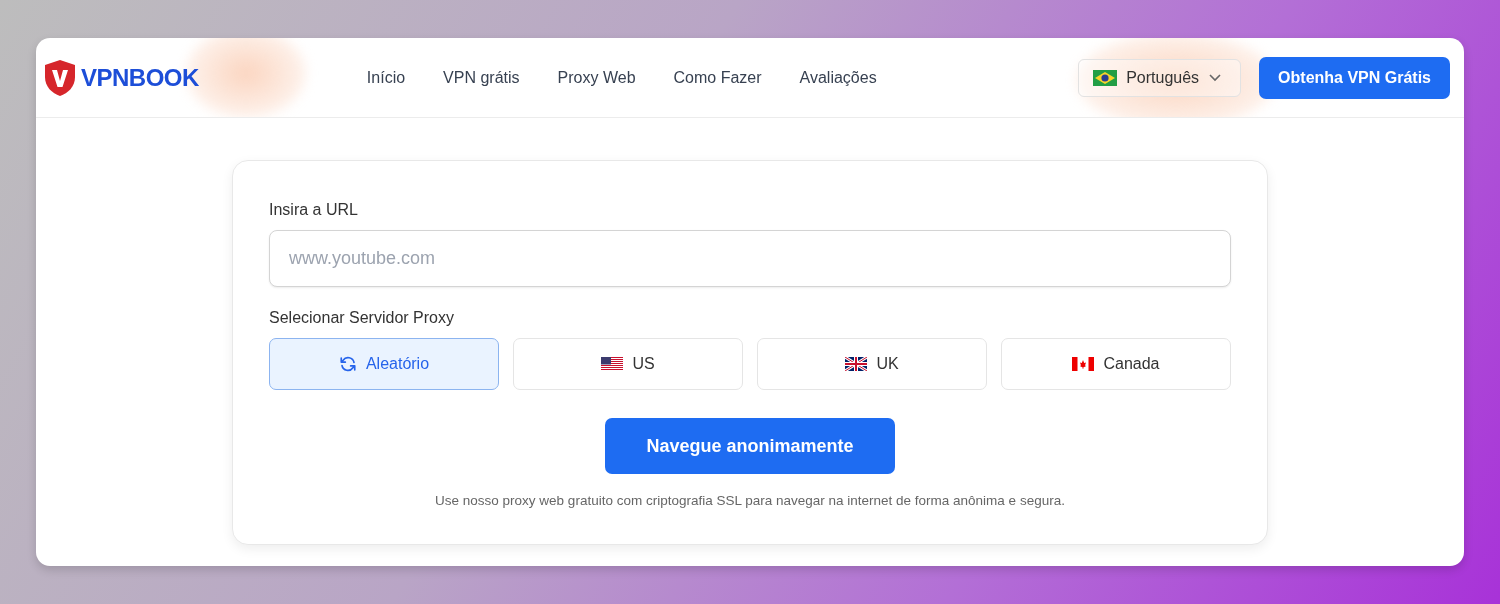 Image resolution: width=1500 pixels, height=604 pixels. Describe the element at coordinates (384, 364) in the screenshot. I see `server-option: Aleatório` at that location.